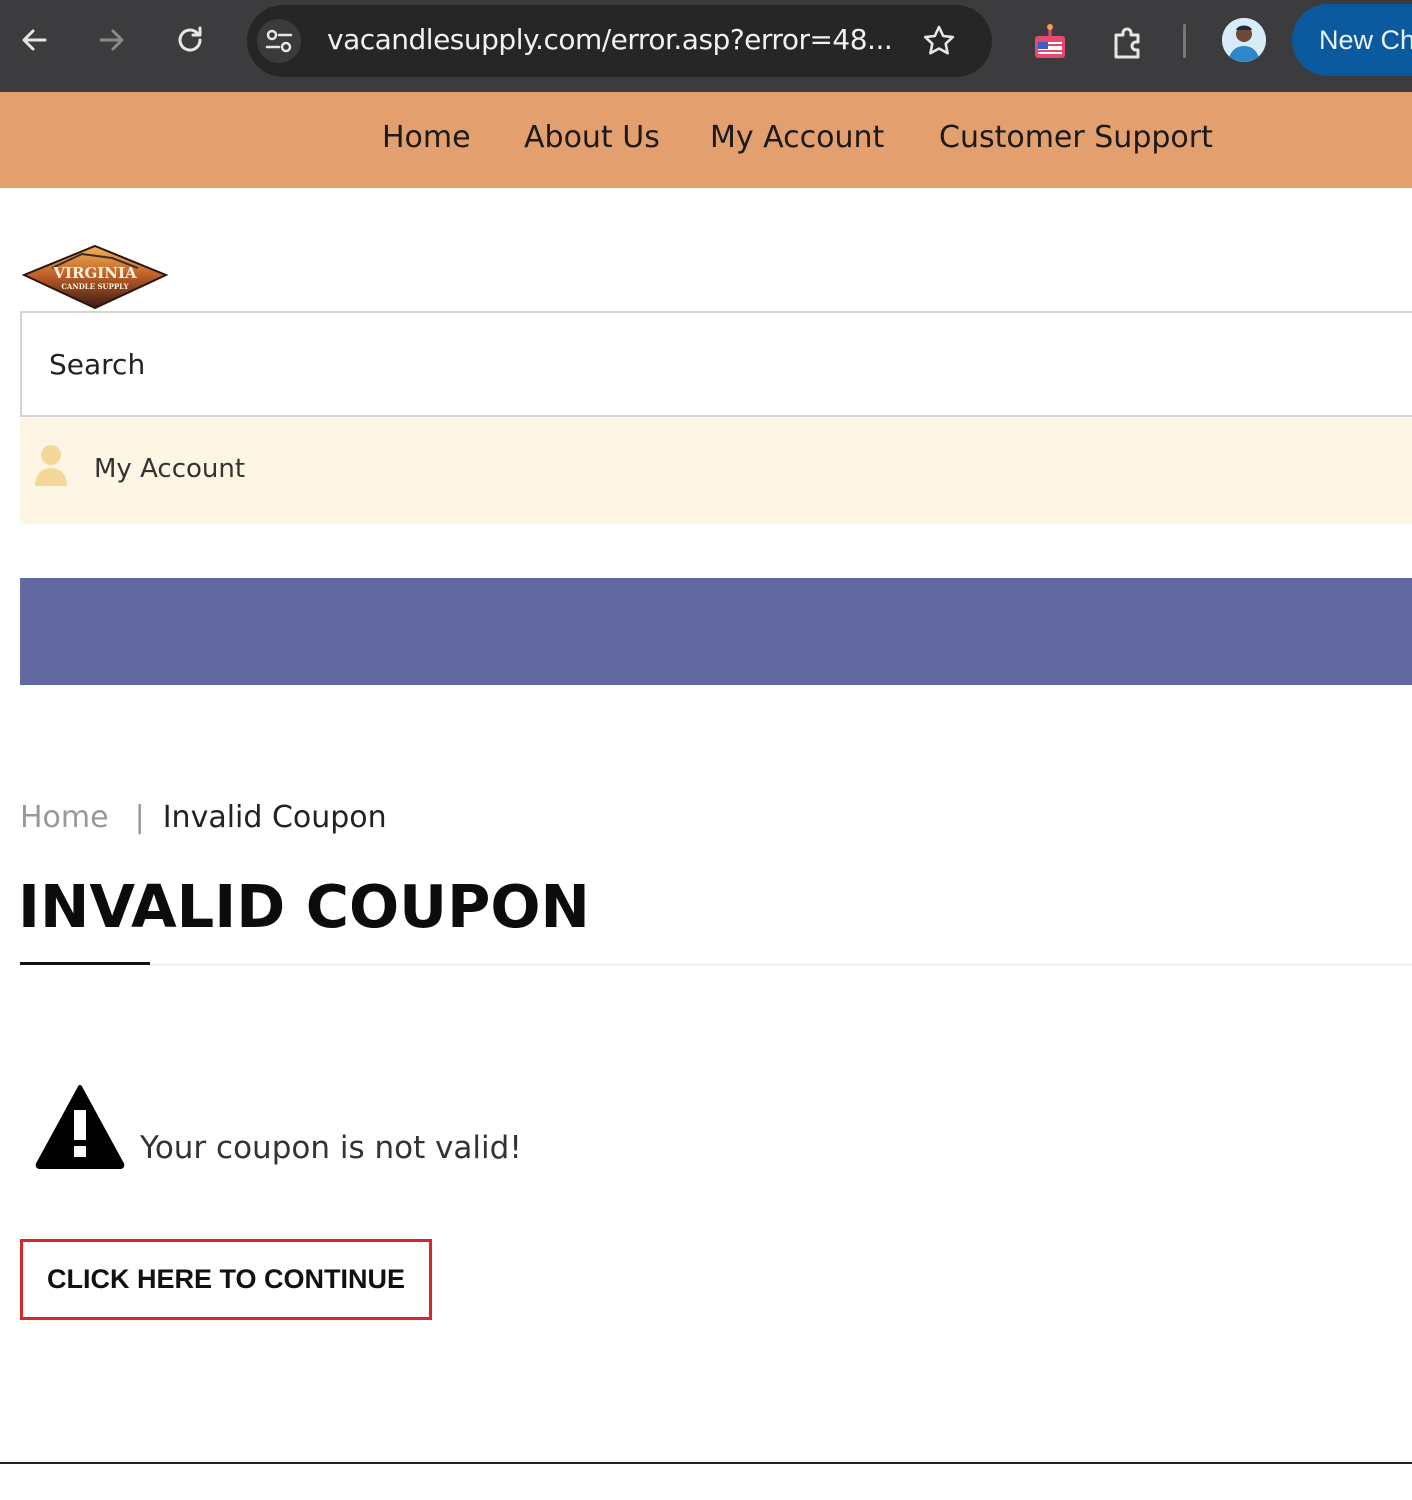 This screenshot has width=1412, height=1500. Describe the element at coordinates (1049, 42) in the screenshot. I see `extension-flag-icon` at that location.